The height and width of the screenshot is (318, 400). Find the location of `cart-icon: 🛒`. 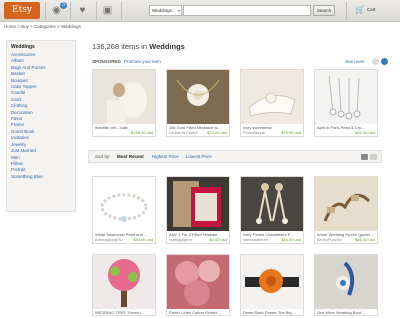

cart-icon: 🛒 is located at coordinates (360, 9).